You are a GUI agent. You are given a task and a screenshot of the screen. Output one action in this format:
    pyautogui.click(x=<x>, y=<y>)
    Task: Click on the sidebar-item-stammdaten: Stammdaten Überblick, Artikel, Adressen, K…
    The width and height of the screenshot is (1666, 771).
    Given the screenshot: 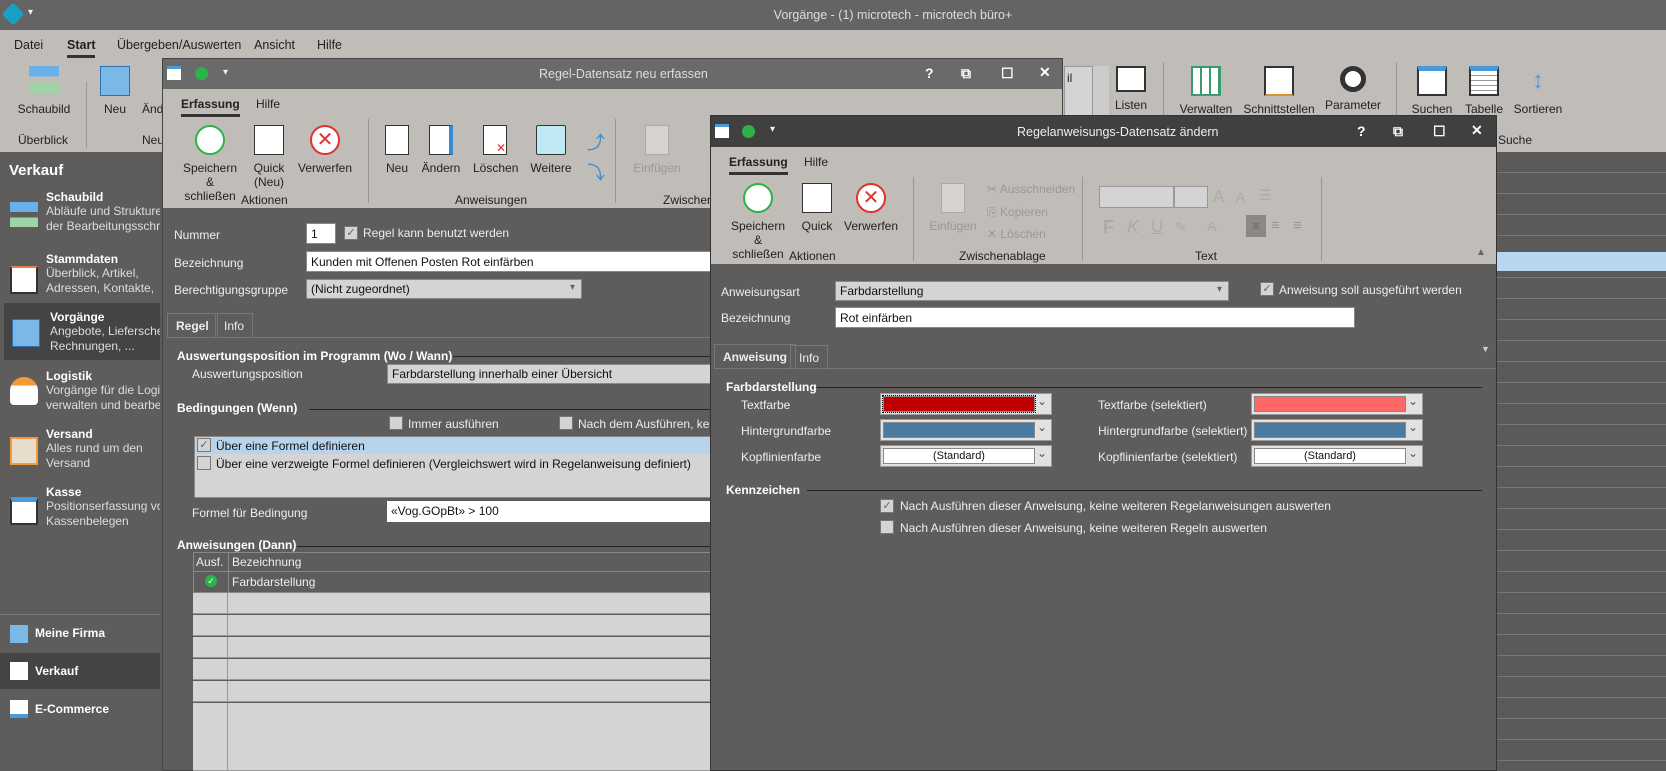 What is the action you would take?
    pyautogui.click(x=80, y=279)
    